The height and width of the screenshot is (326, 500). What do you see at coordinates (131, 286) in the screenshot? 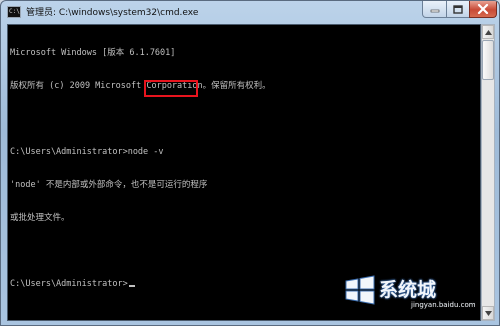
I see `text-cursor` at bounding box center [131, 286].